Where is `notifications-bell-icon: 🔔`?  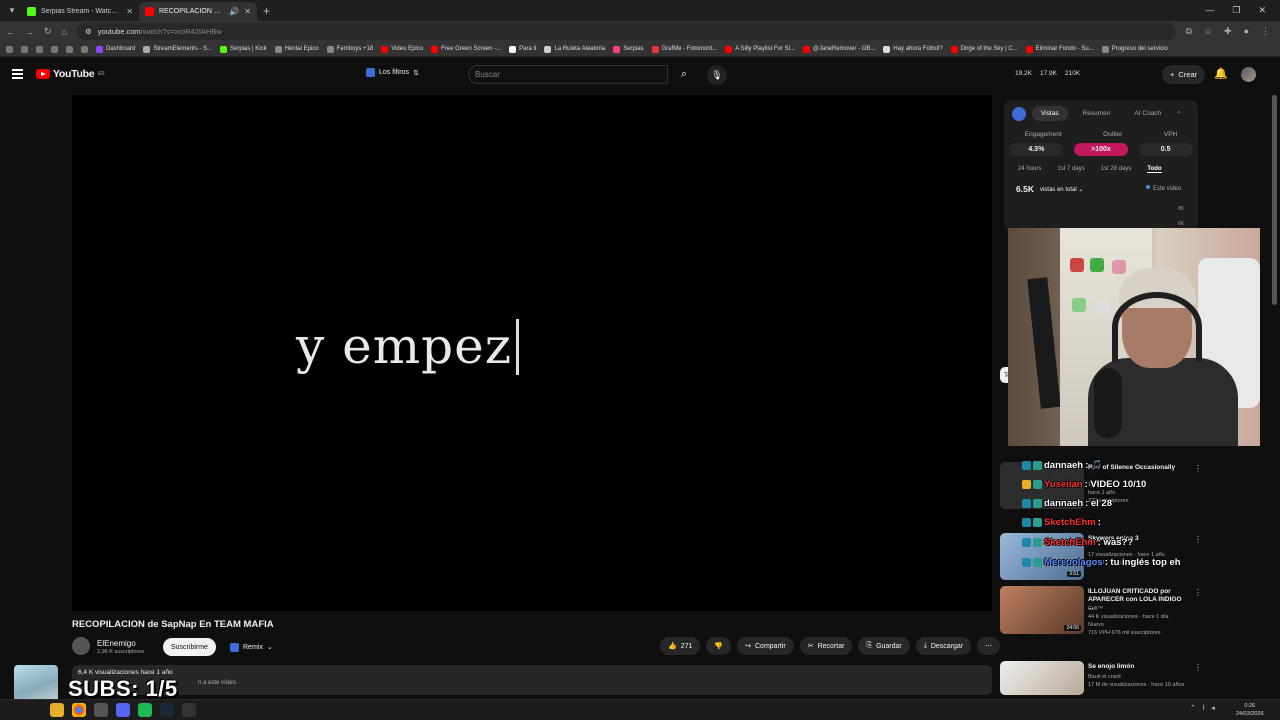
notifications-bell-icon: 🔔 is located at coordinates (1221, 73).